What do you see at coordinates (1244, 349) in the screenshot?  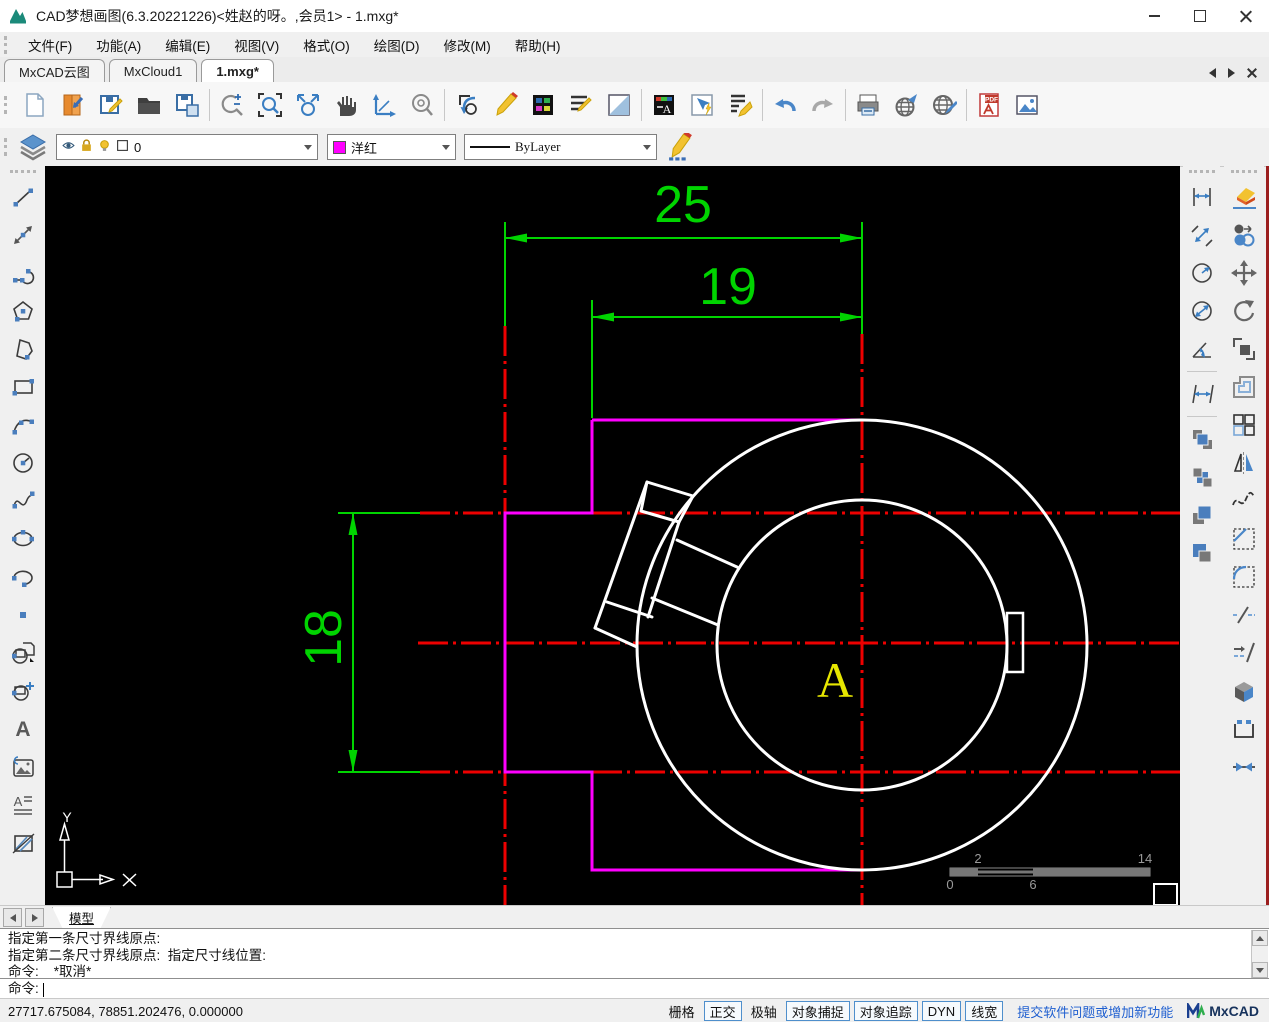 I see `stretch-button` at bounding box center [1244, 349].